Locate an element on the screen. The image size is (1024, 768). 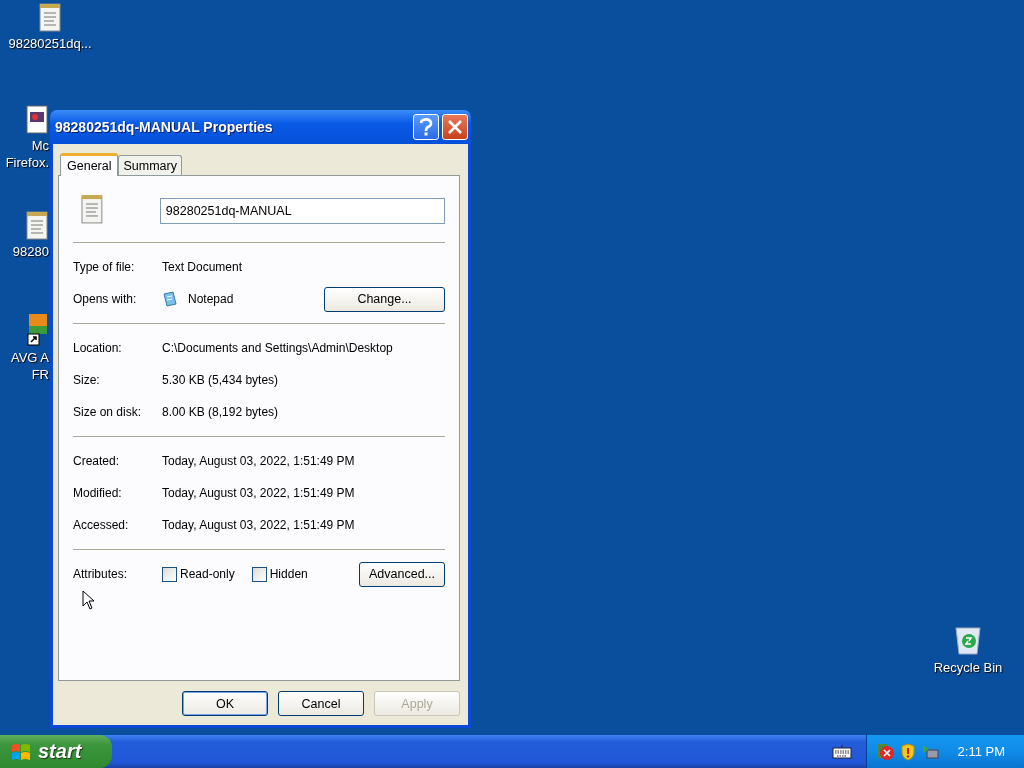
keyboard-icon is located at coordinates (842, 751).